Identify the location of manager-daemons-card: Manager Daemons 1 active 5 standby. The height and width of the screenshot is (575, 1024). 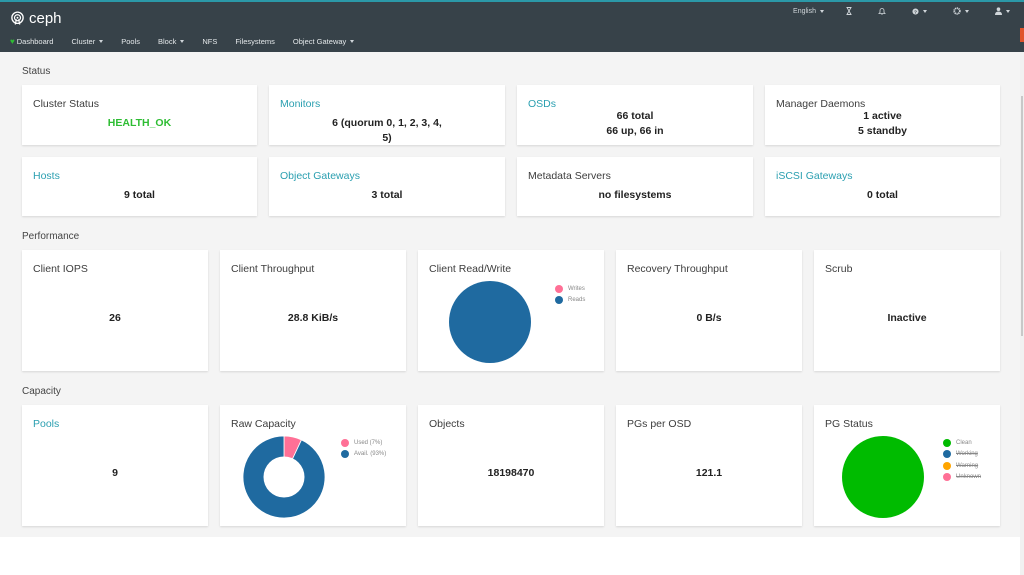
(882, 115).